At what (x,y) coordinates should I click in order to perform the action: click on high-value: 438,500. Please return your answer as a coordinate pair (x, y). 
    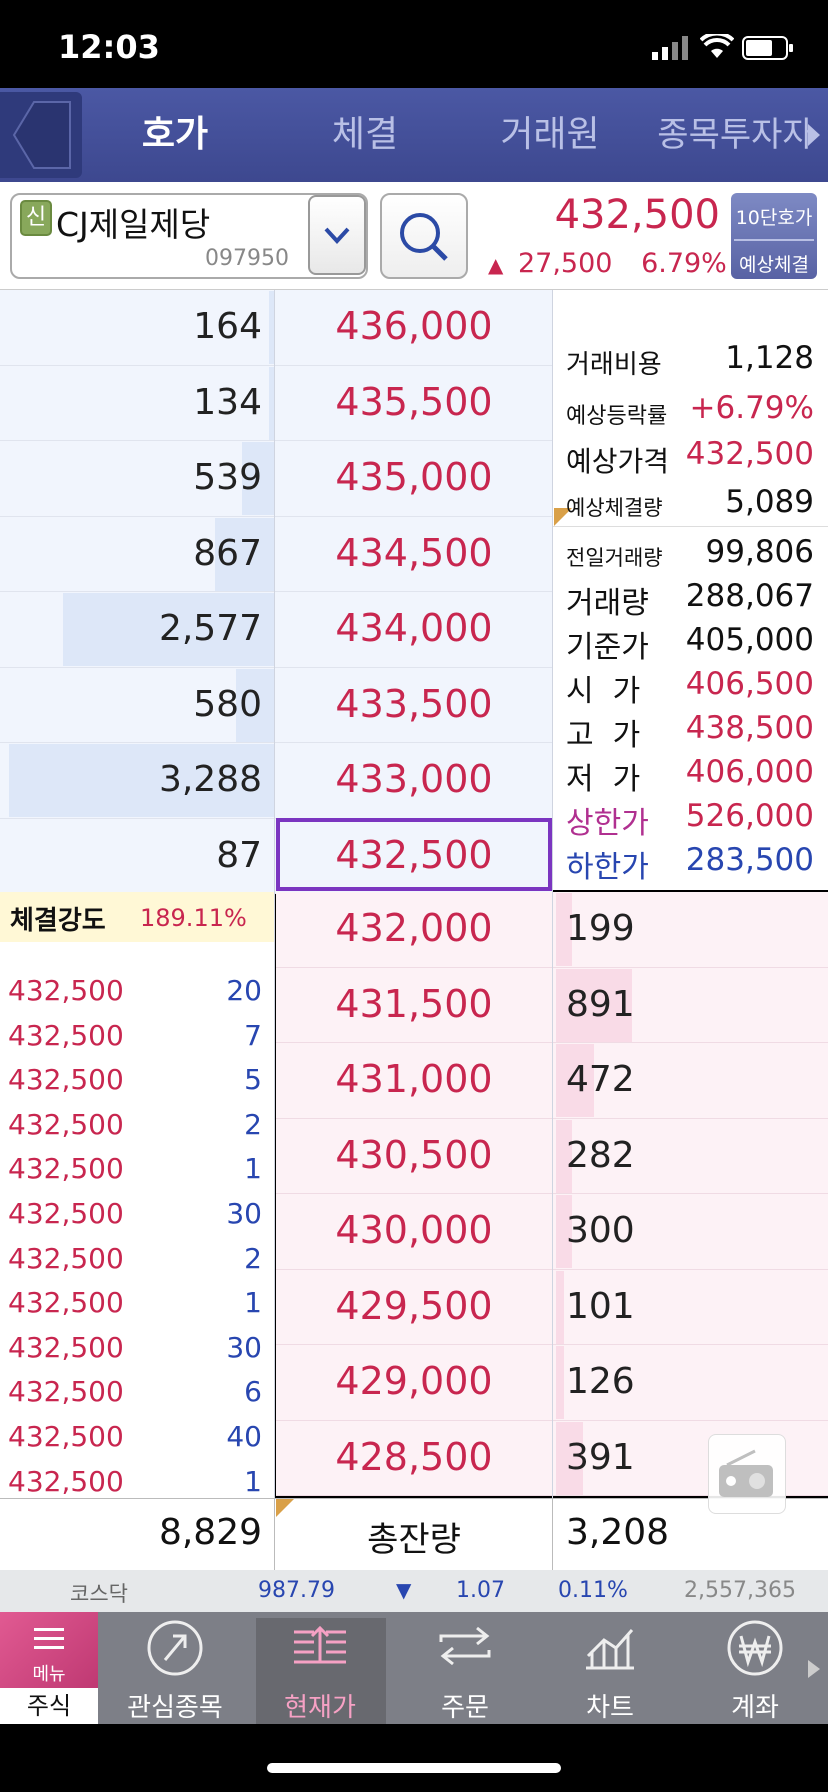
    Looking at the image, I should click on (749, 728).